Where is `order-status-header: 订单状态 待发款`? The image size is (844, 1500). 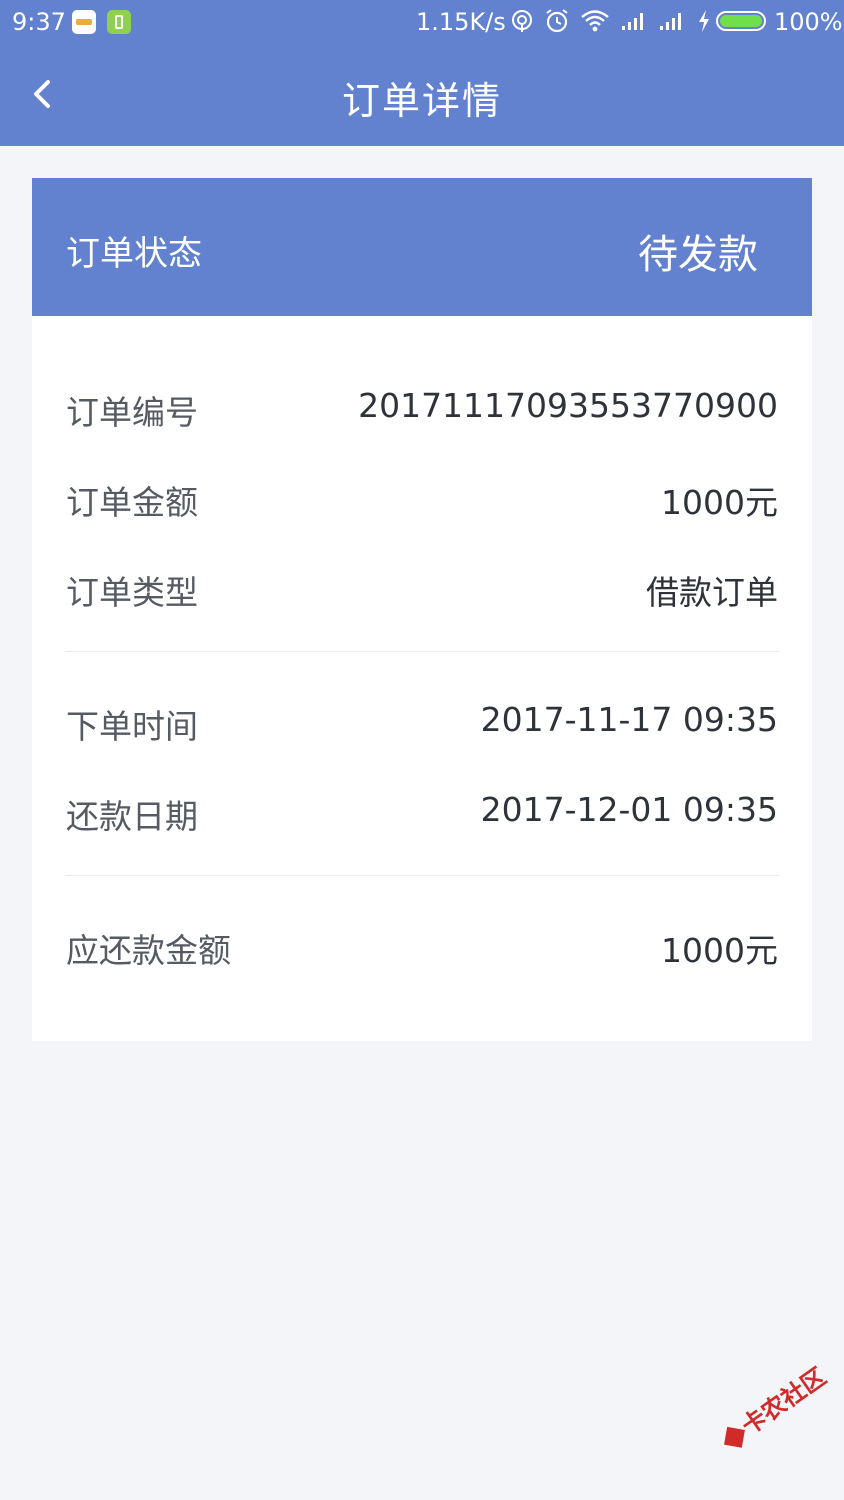 order-status-header: 订单状态 待发款 is located at coordinates (422, 247).